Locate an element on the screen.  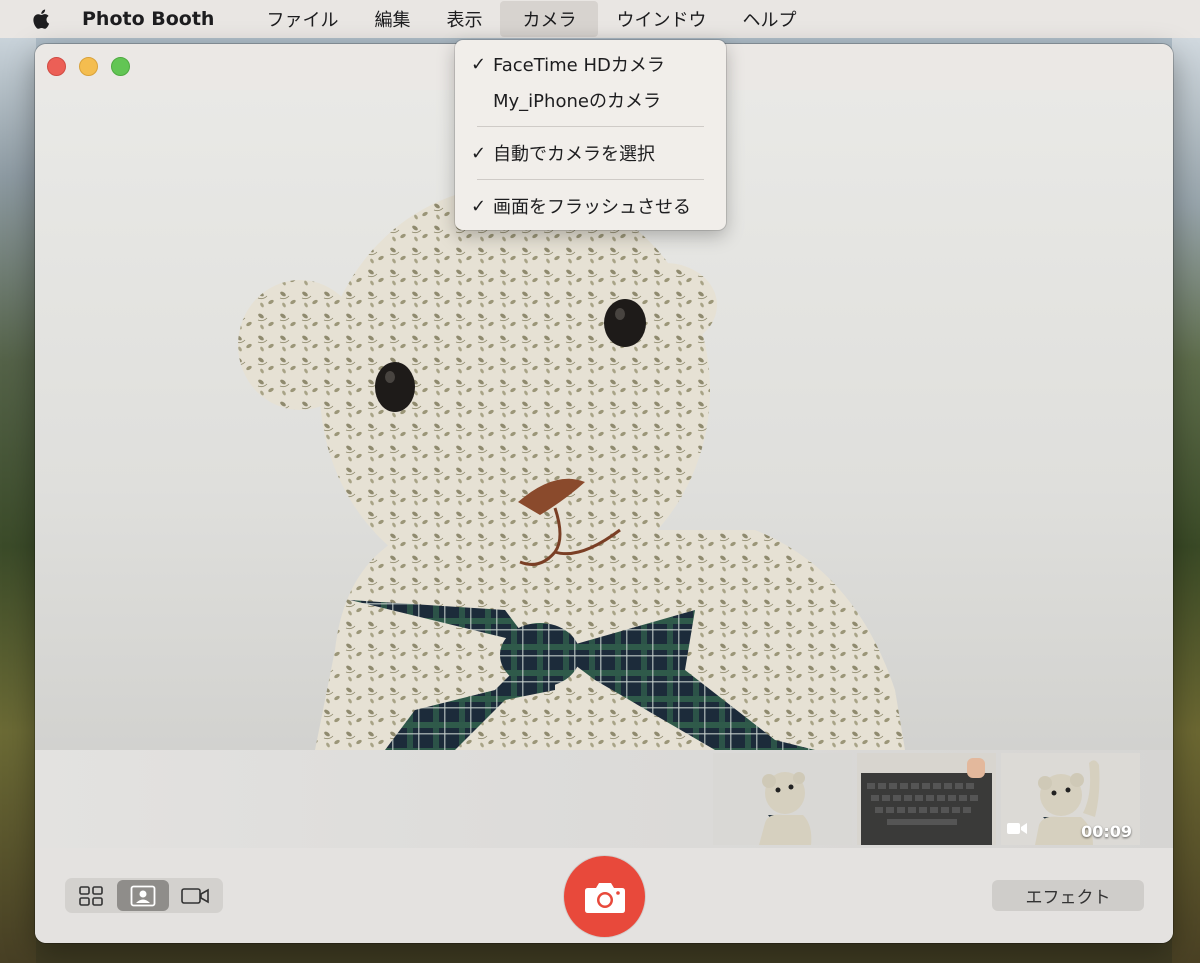
keyboard-thumbnail-icon is located at coordinates (926, 799).